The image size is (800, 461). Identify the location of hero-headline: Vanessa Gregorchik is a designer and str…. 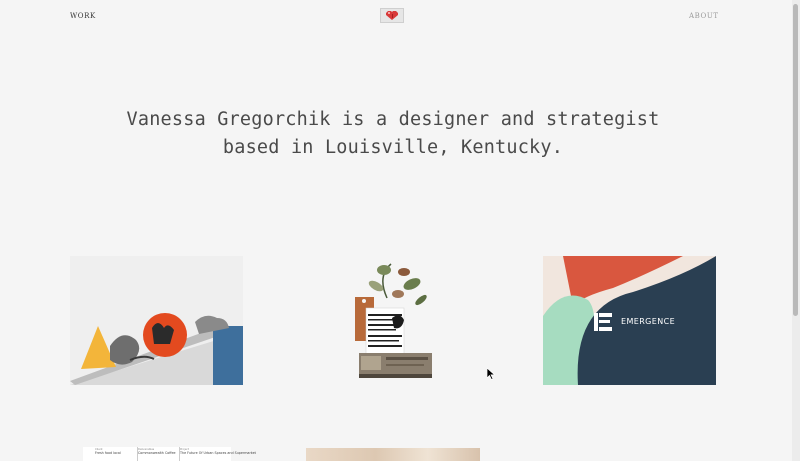
(393, 134).